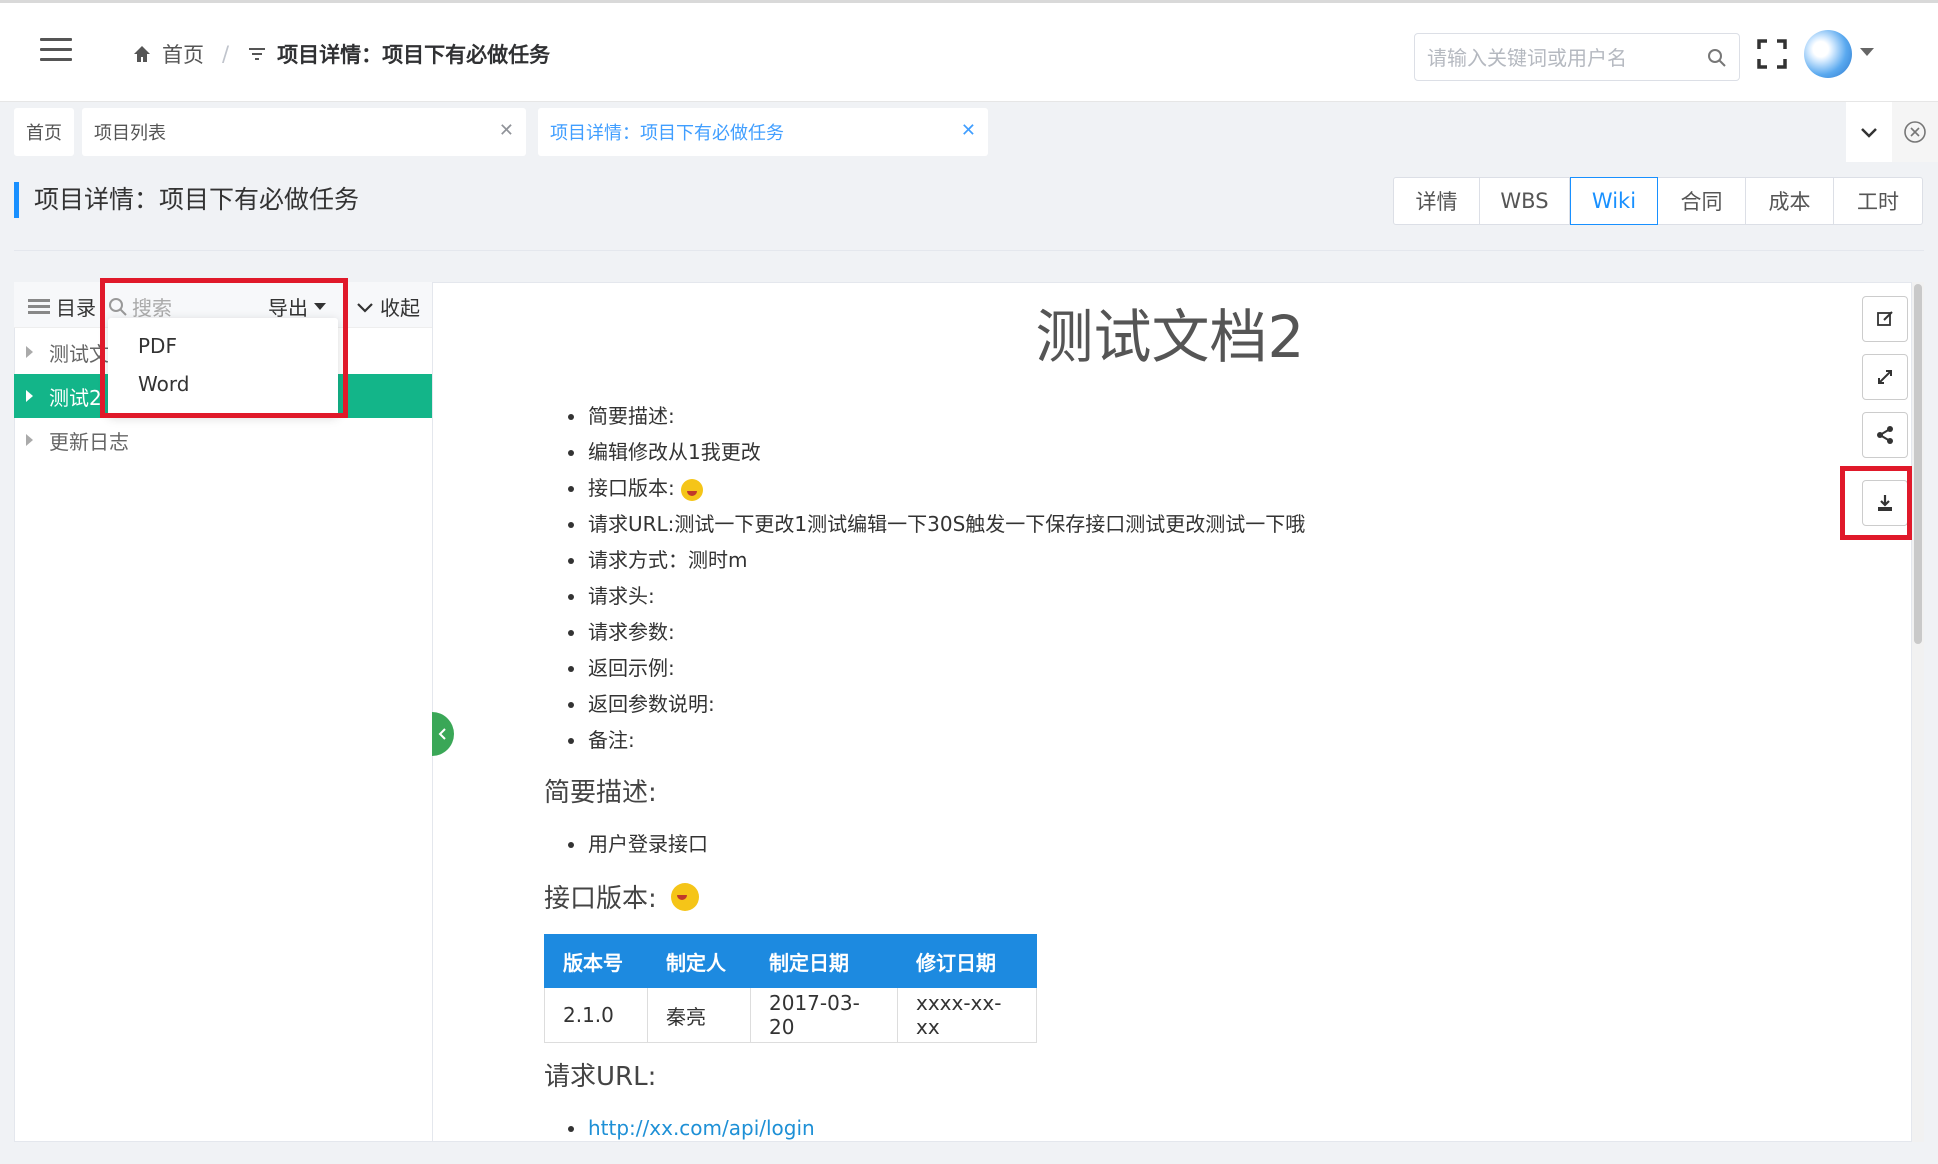 The width and height of the screenshot is (1938, 1164). Describe the element at coordinates (76, 308) in the screenshot. I see `toc-label: 目录` at that location.